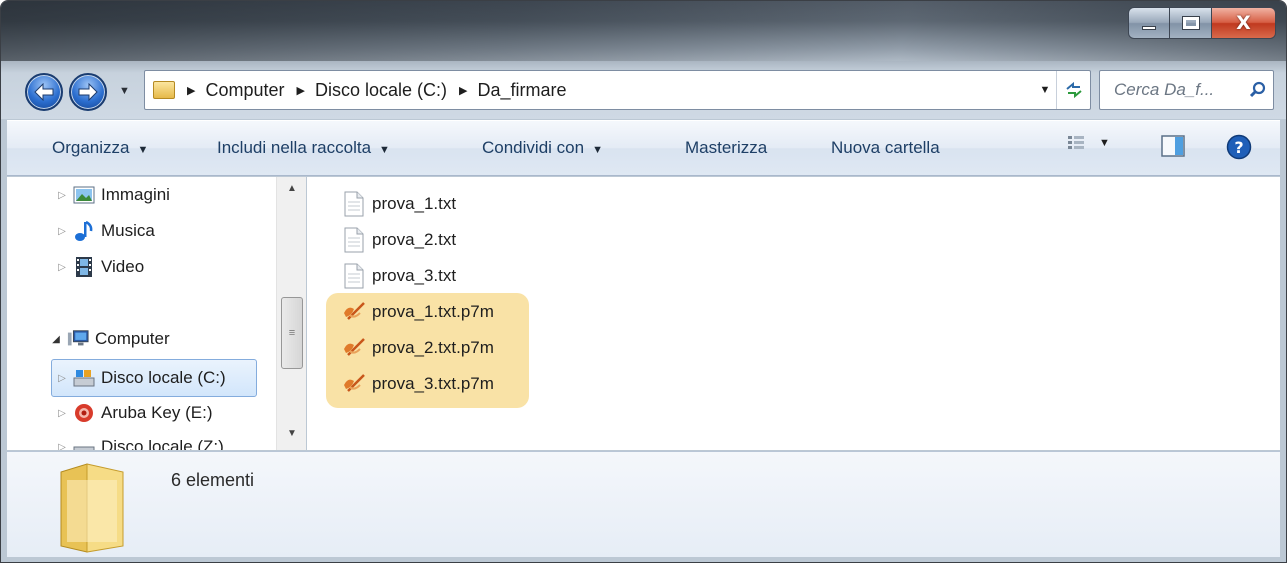 This screenshot has width=1287, height=563. Describe the element at coordinates (292, 436) in the screenshot. I see `scroll-down-icon: ▼` at that location.